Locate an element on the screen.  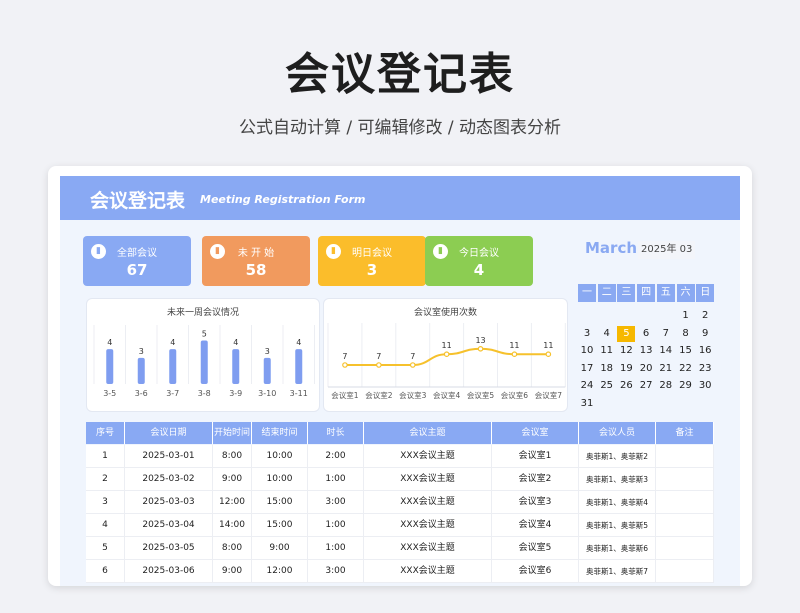
table-cell: 奥菲斯1、奥菲斯7 is located at coordinates (617, 571).